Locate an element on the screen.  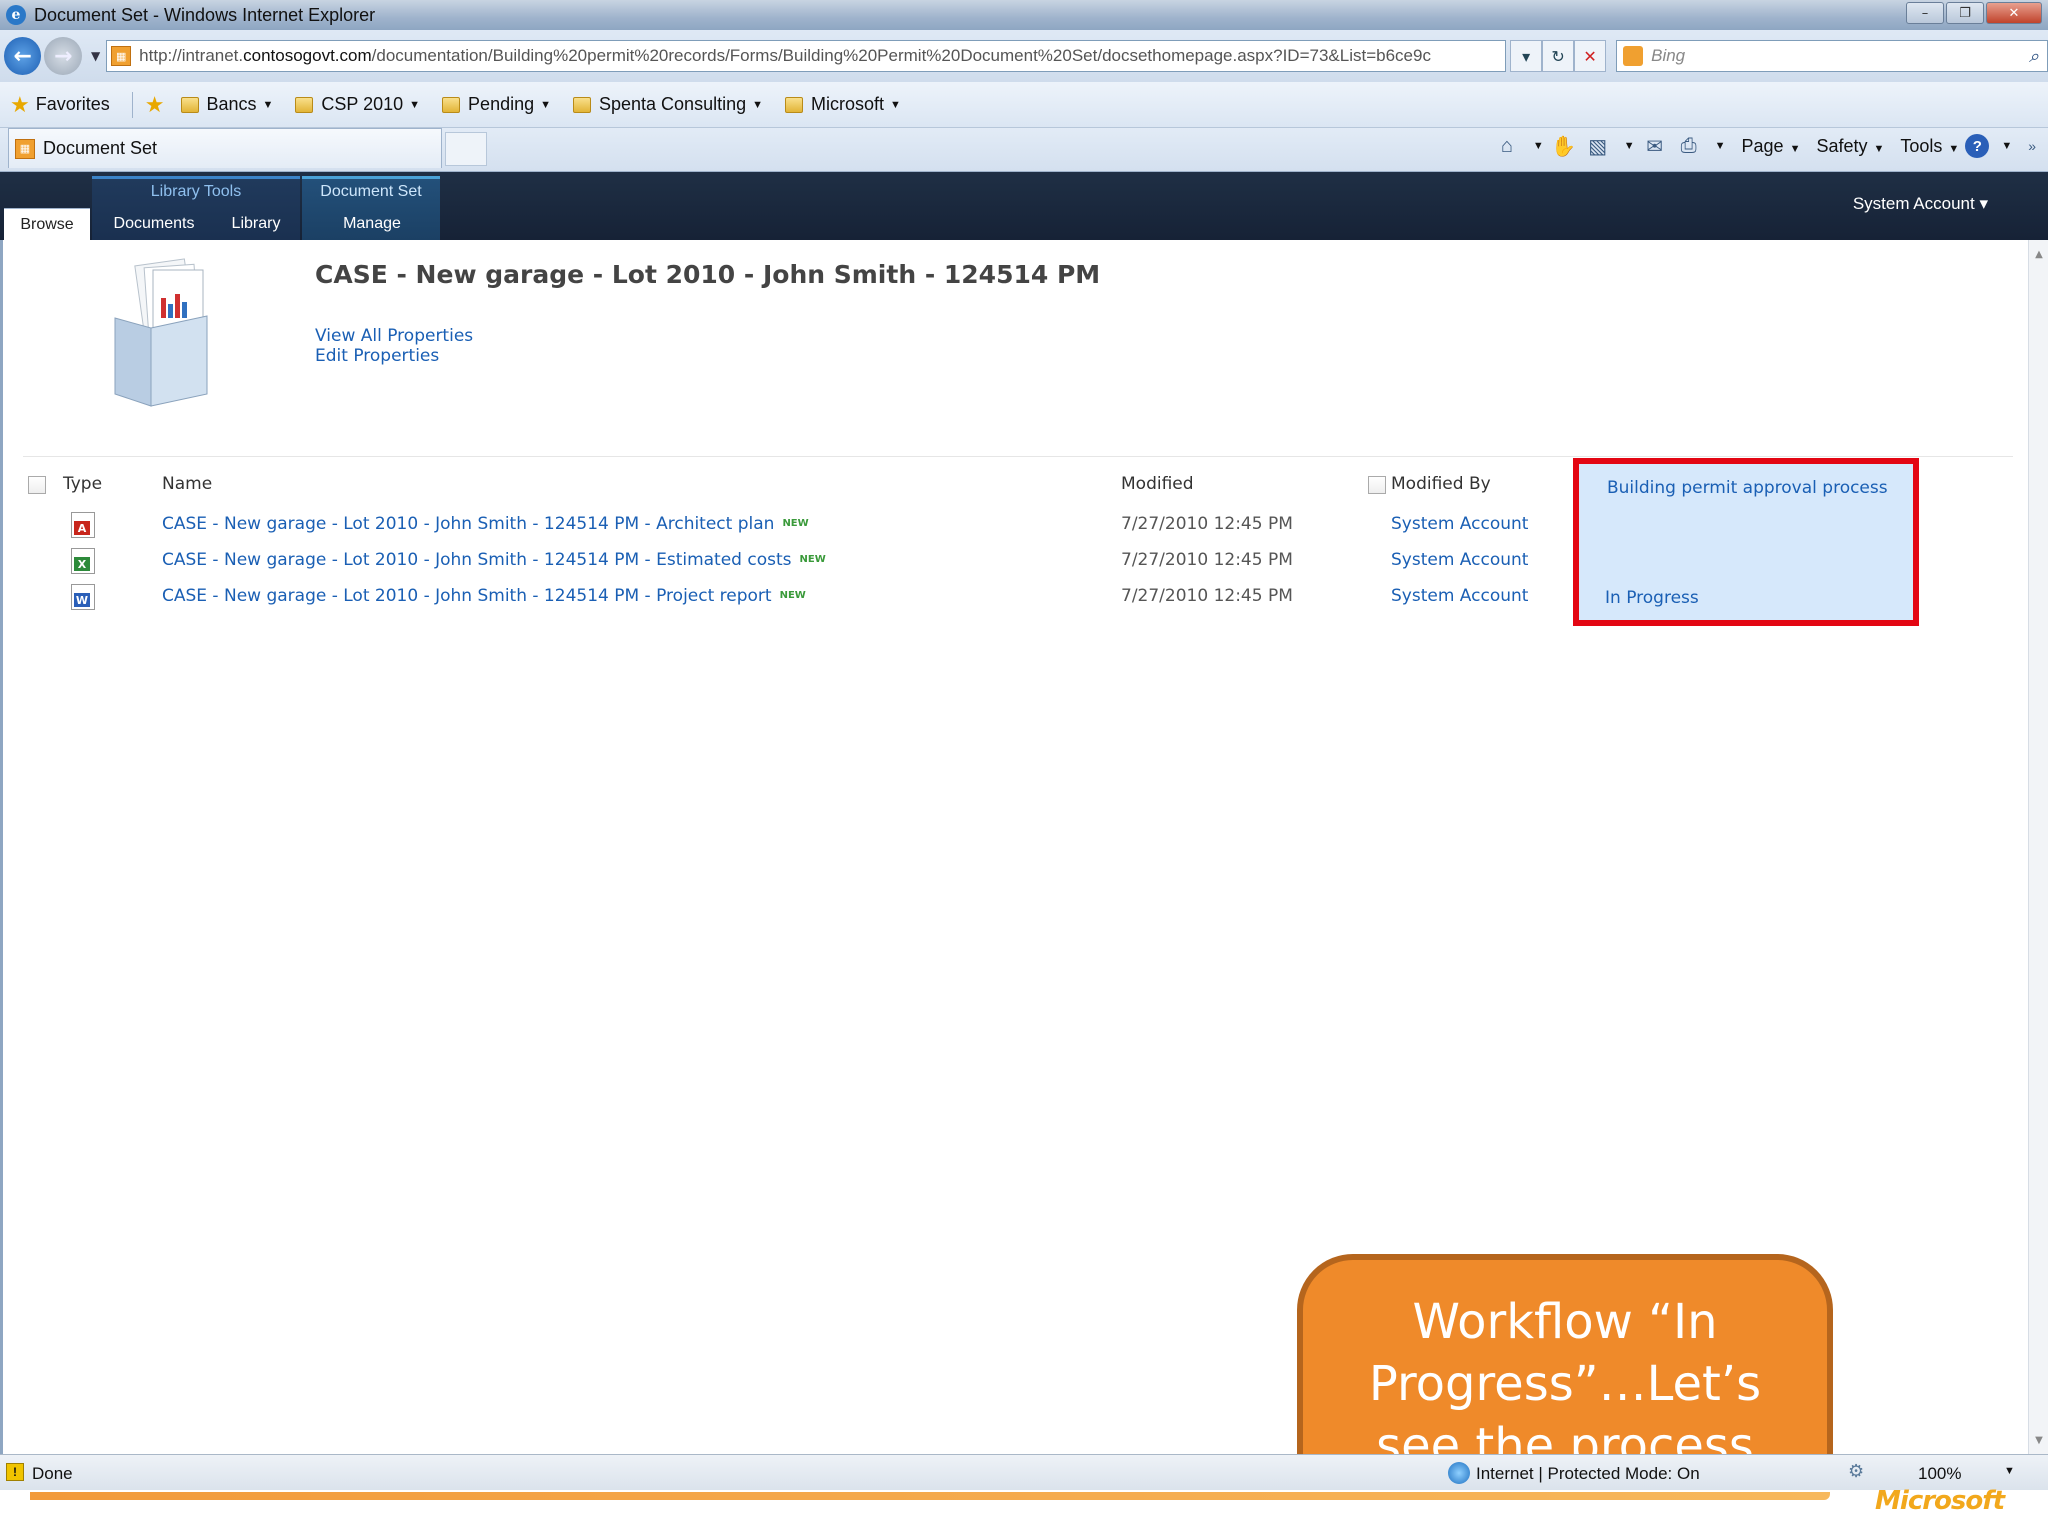
scroll-down-icon: ▼ is located at coordinates (2038, 1440).